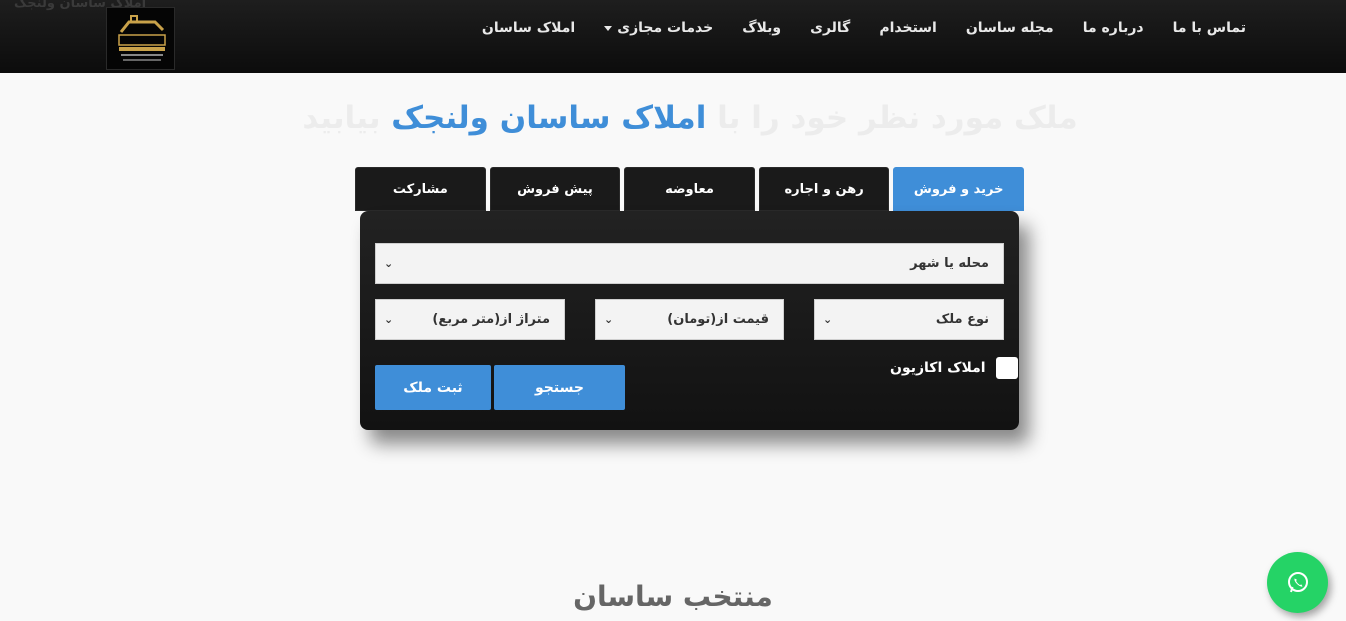 The image size is (1346, 621). What do you see at coordinates (549, 118) in the screenshot?
I see `hero-title-accent: املاک ساسان ولنجک` at bounding box center [549, 118].